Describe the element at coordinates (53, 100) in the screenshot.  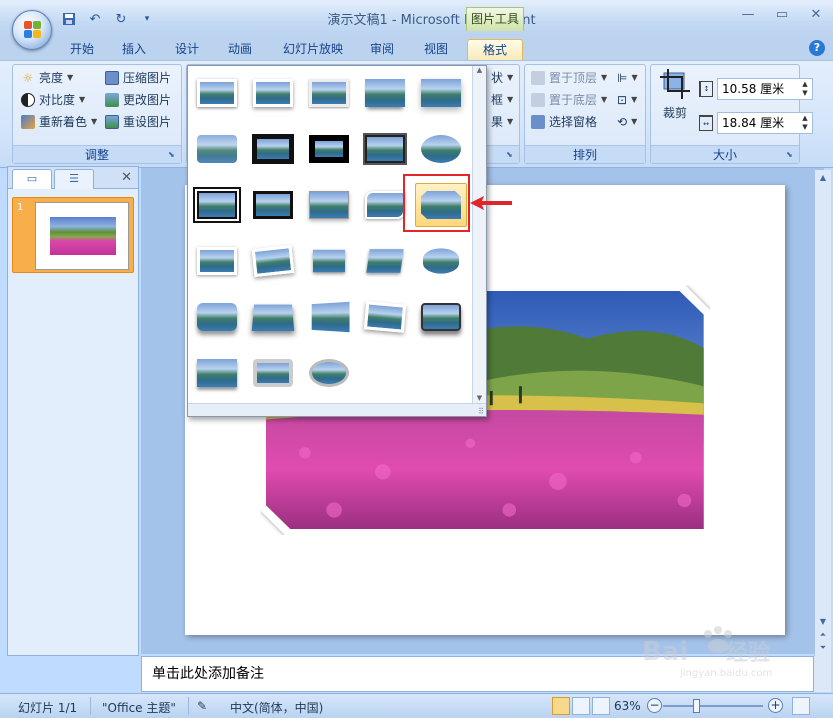
I see `contrast-button: 对比度 ▼` at that location.